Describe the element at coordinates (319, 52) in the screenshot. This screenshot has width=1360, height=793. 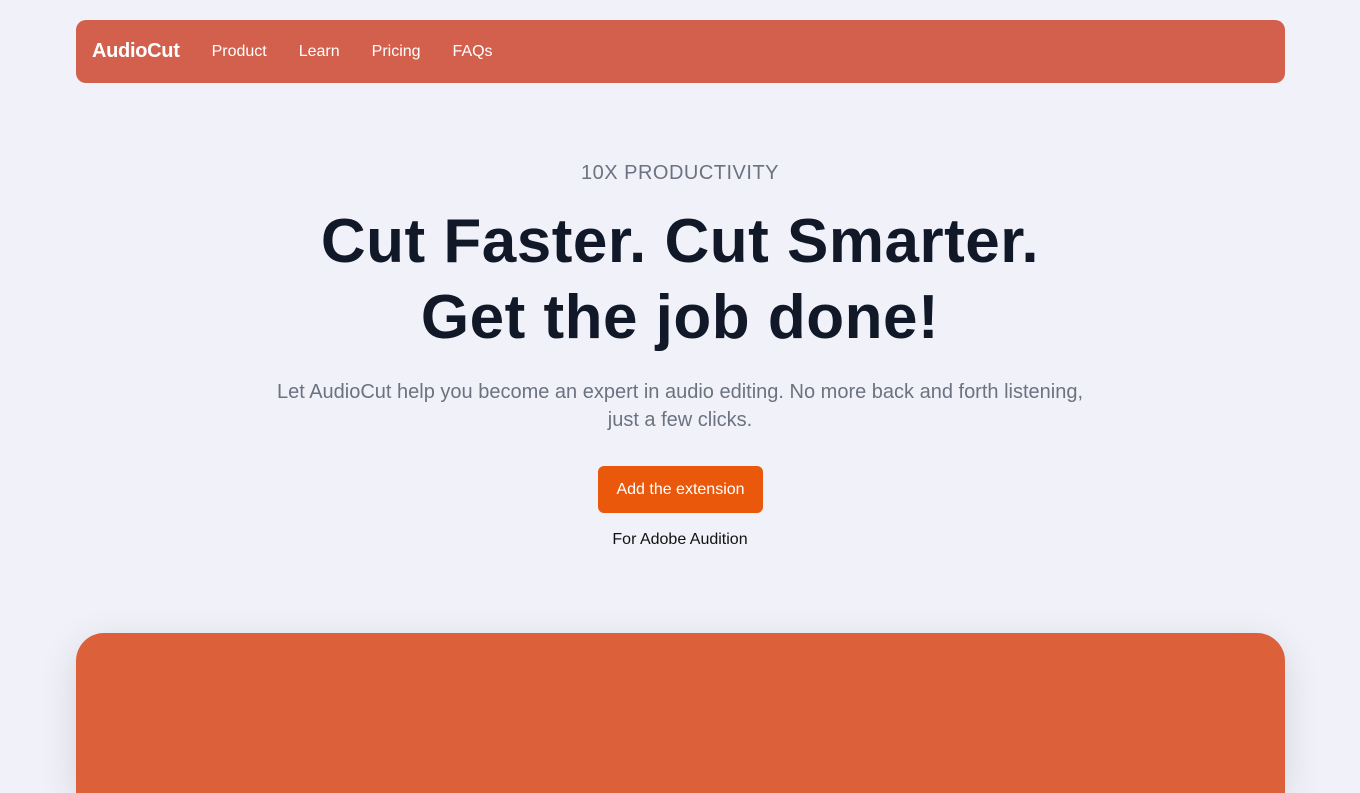
I see `nav-link-learn: Learn` at that location.